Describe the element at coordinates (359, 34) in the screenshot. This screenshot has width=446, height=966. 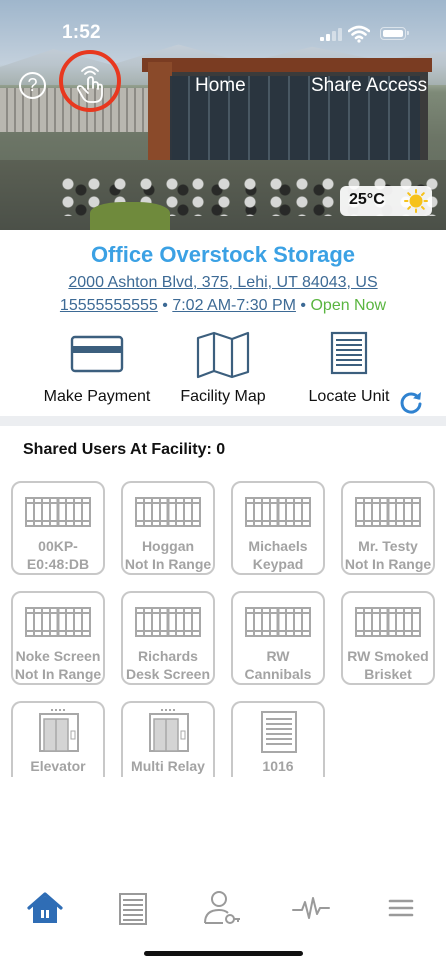
I see `wifi-icon` at that location.